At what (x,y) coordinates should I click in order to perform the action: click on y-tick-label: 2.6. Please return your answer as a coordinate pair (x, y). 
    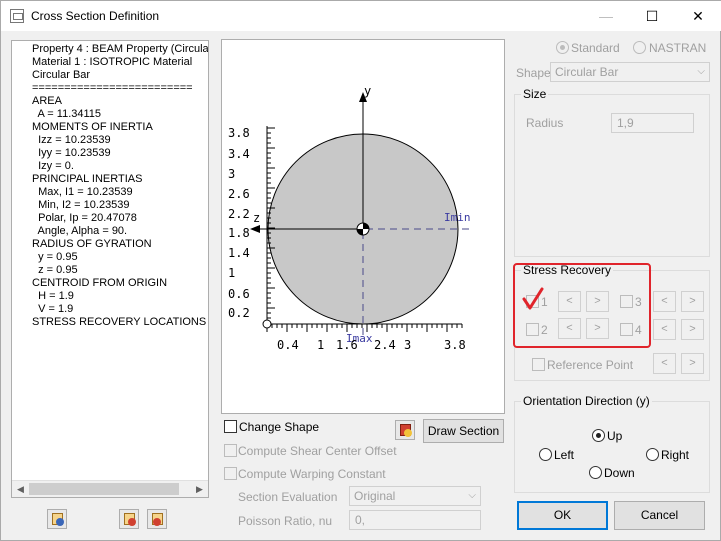
    Looking at the image, I should click on (239, 194).